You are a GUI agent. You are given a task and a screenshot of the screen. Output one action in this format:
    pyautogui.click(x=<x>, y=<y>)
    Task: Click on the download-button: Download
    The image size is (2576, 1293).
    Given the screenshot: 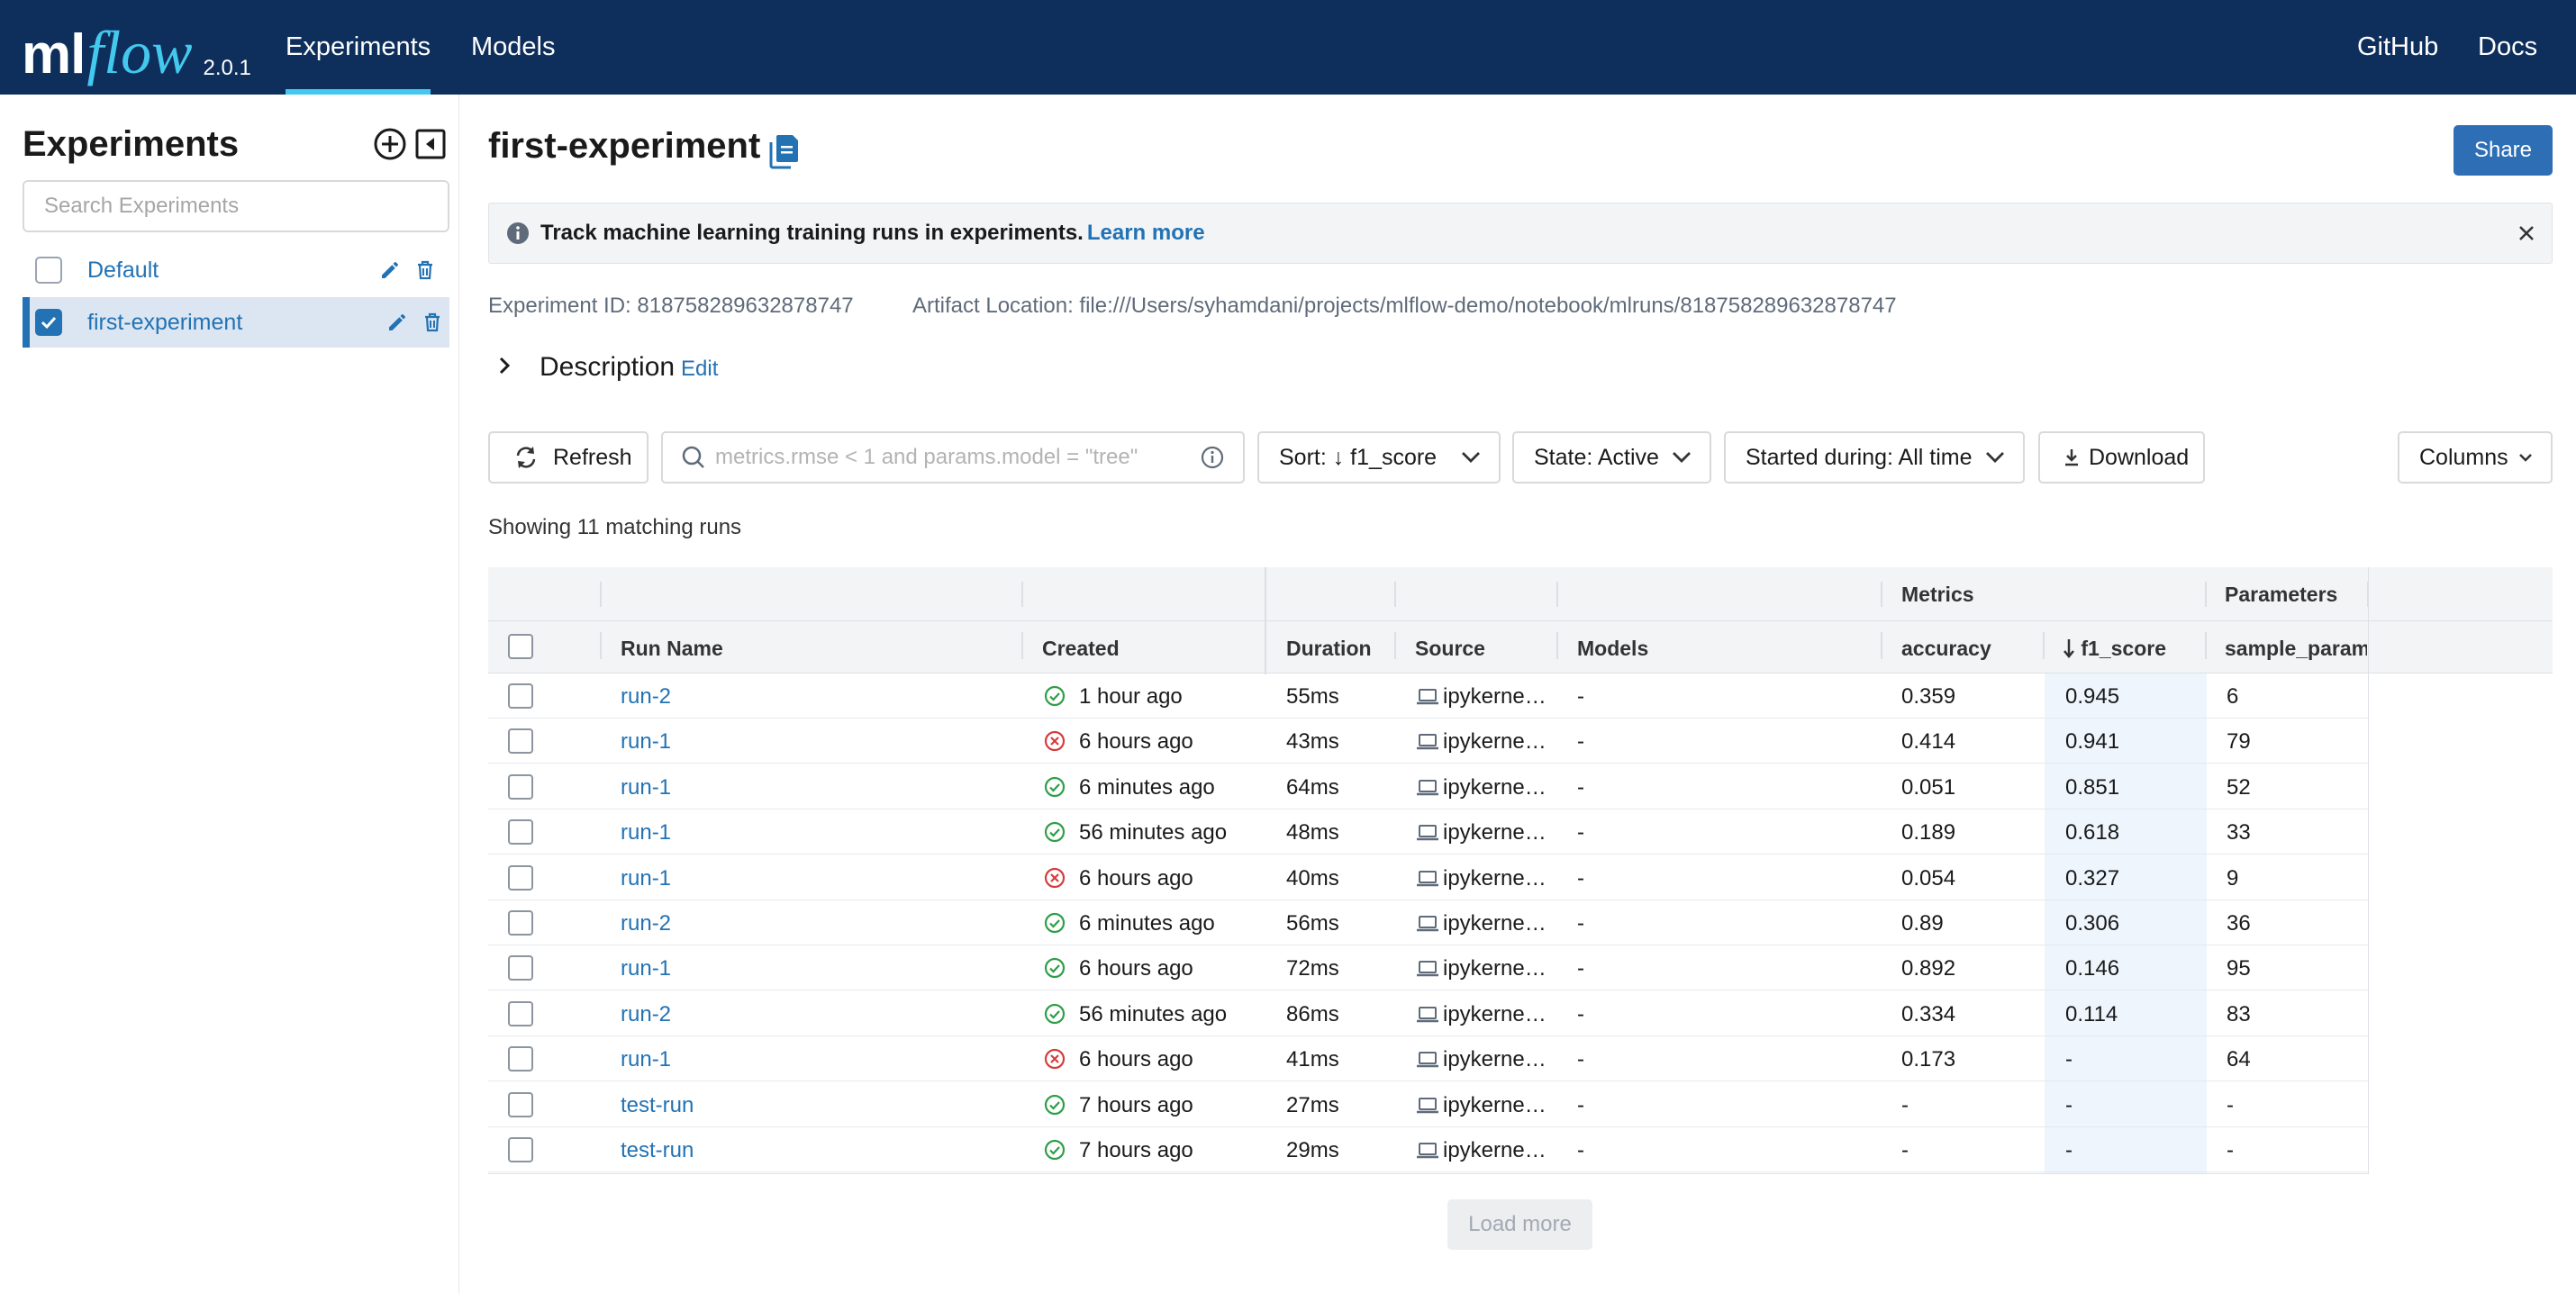 What is the action you would take?
    pyautogui.click(x=2121, y=457)
    